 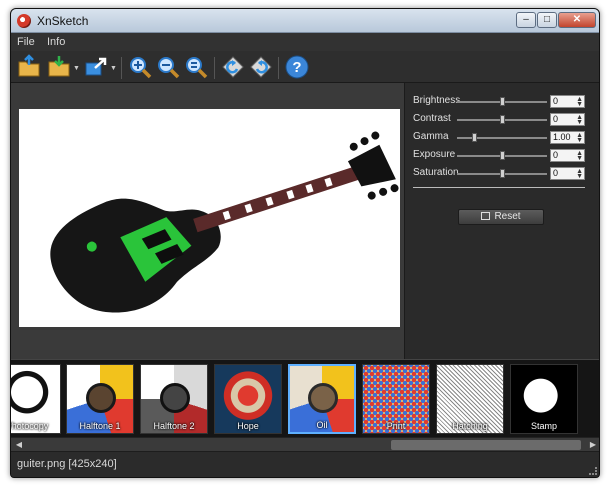 I want to click on adjust-row-gamma: Gamma 1.00 ▲ ▼, so click(x=499, y=138).